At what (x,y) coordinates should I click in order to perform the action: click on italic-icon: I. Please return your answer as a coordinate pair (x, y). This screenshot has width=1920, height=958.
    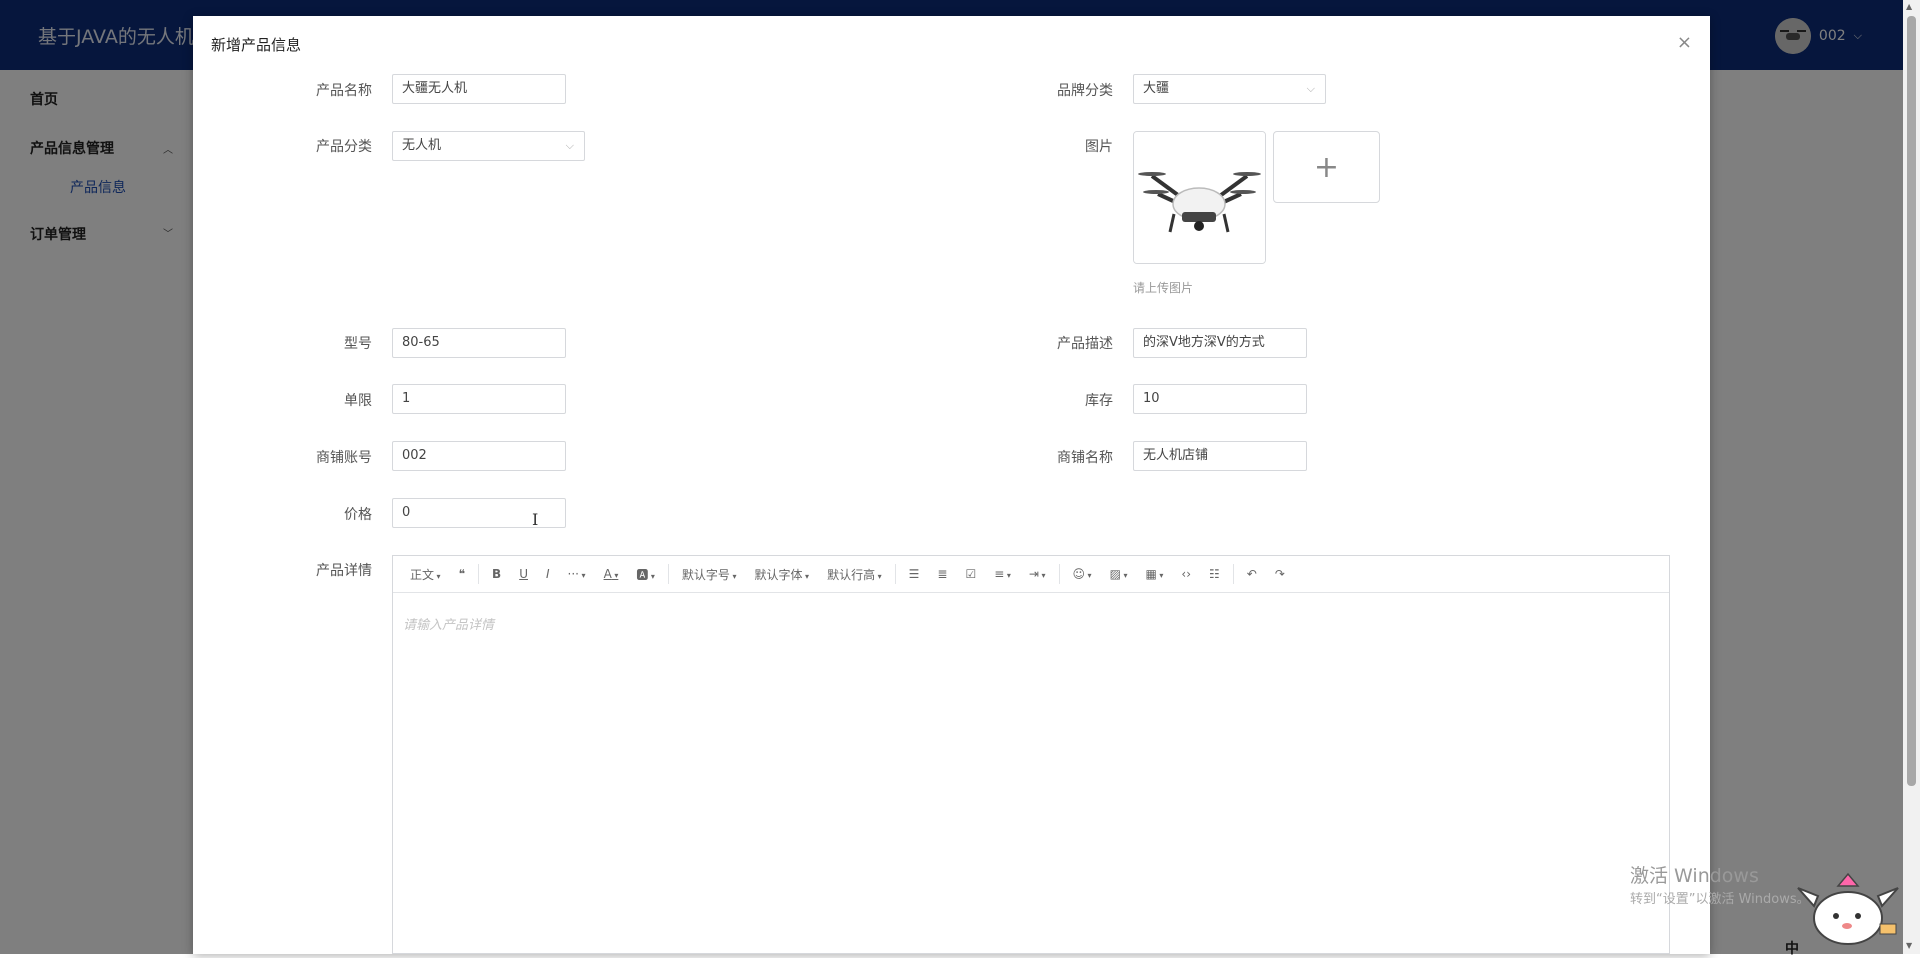
    Looking at the image, I should click on (548, 574).